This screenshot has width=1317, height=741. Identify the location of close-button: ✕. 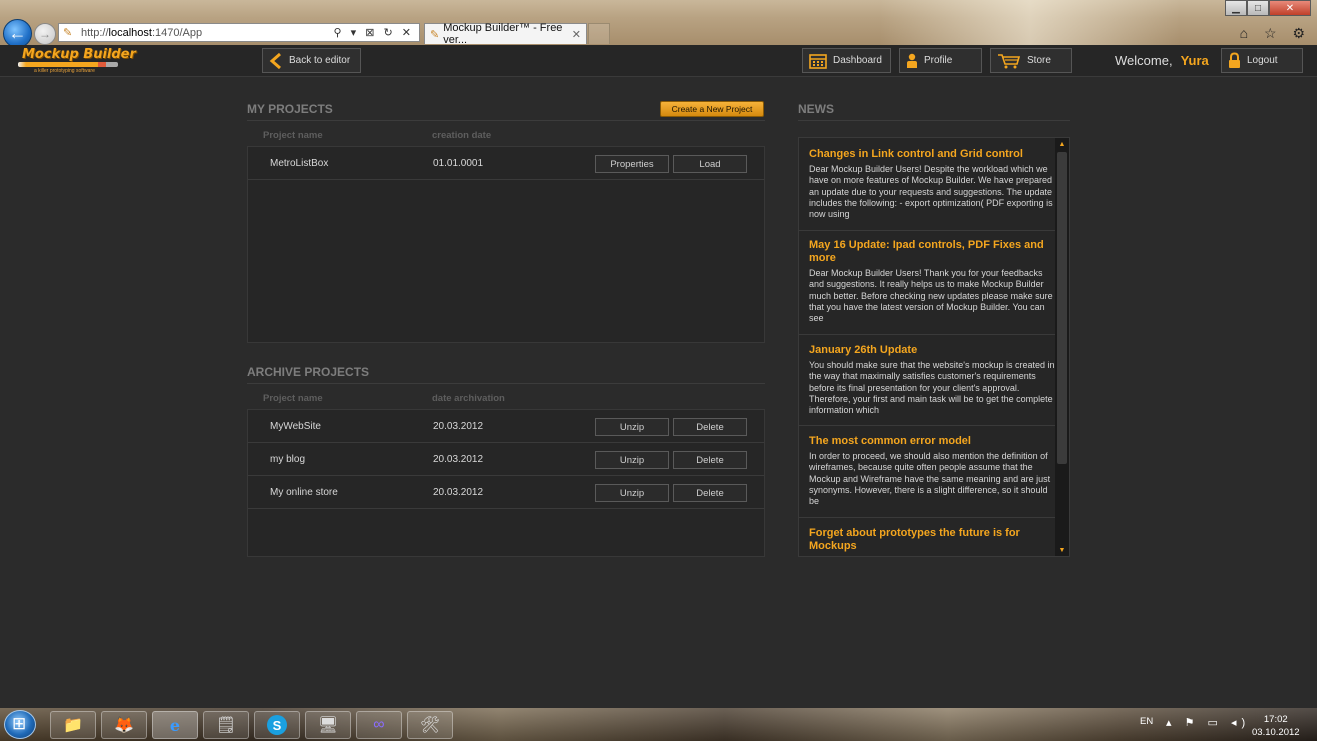
(1290, 8).